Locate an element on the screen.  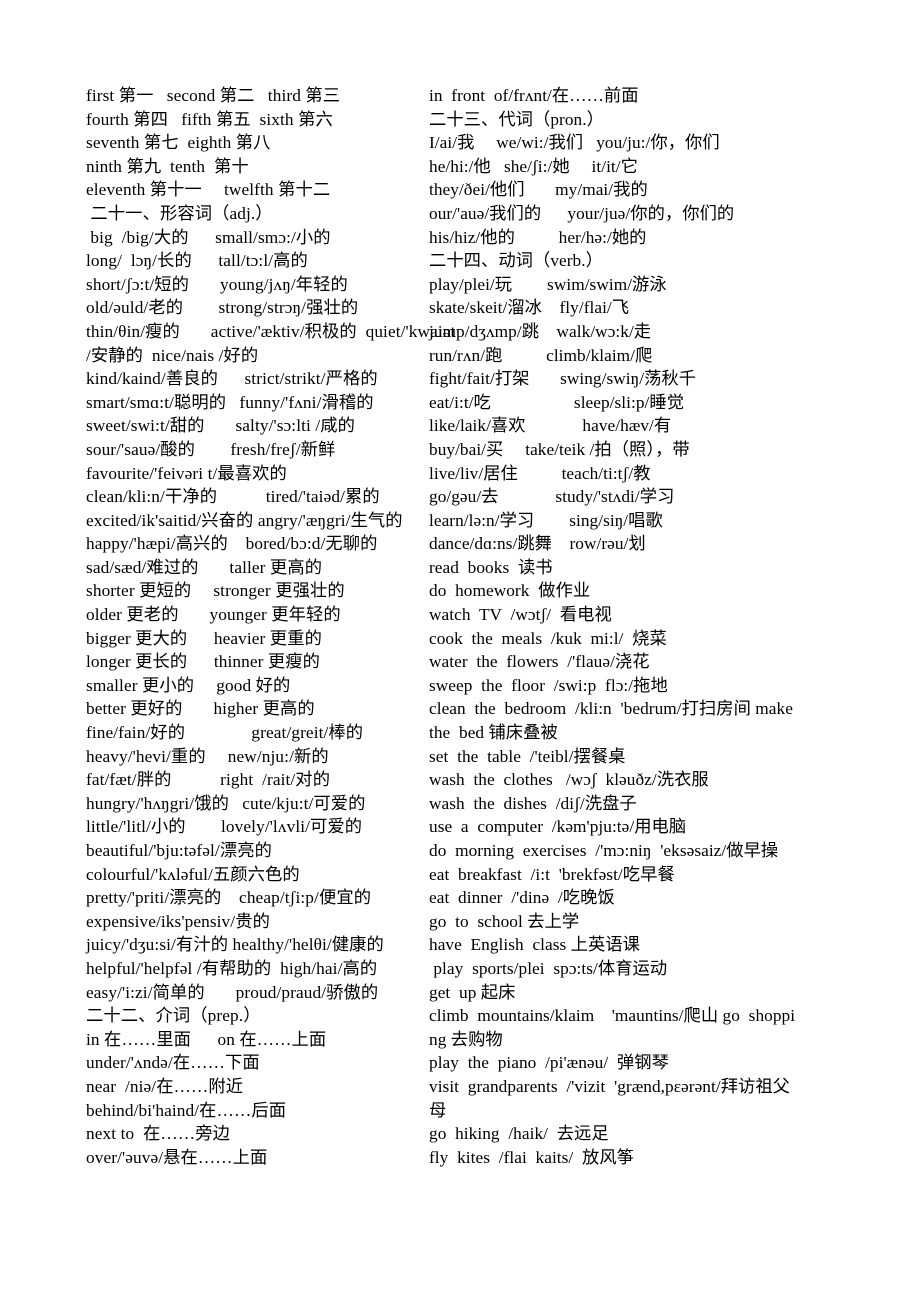
vocab-line: dance/dɑ:ns/跳舞 row/rəu/划 is located at coordinates (537, 544).